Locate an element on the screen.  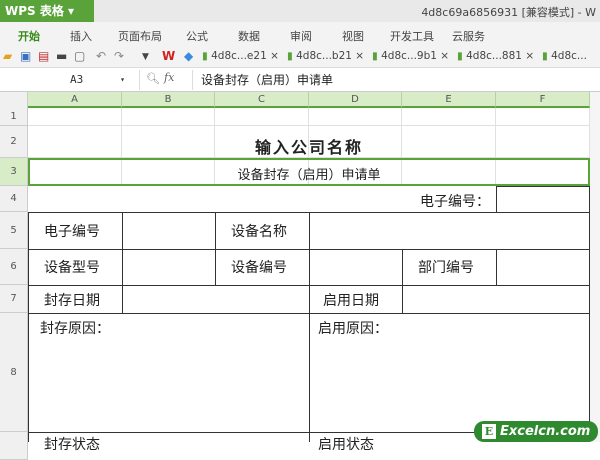
menu-home: 开始 is located at coordinates (29, 36).